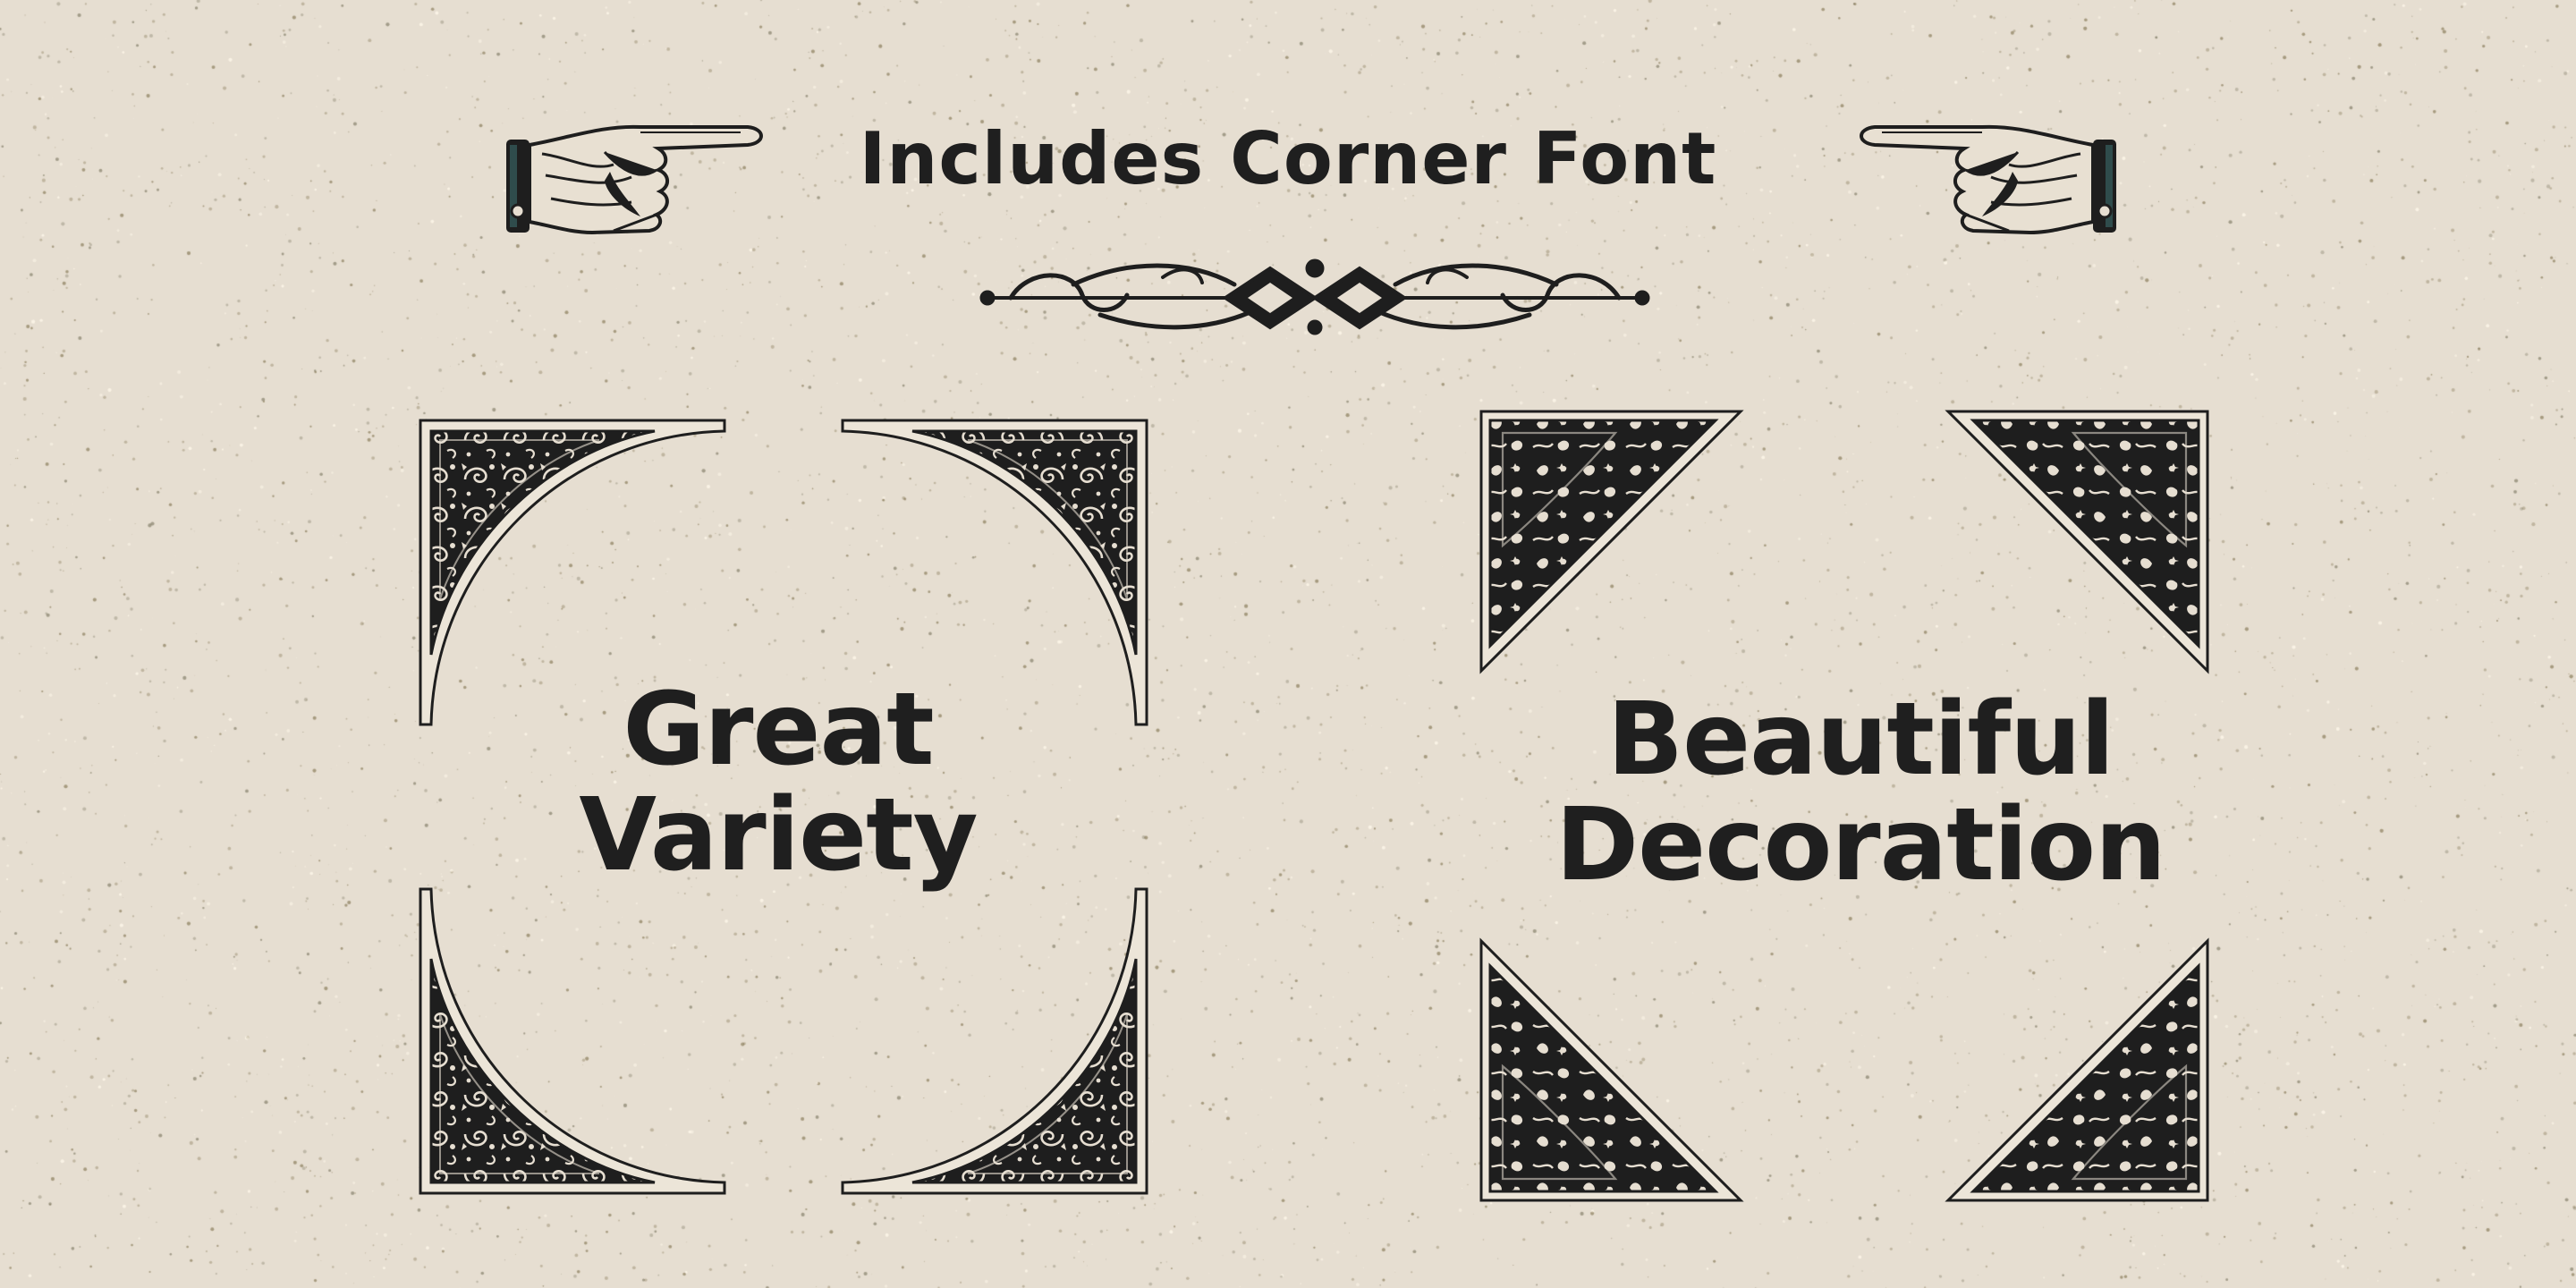  I want to click on feature-great-variety: Great Variety, so click(778, 782).